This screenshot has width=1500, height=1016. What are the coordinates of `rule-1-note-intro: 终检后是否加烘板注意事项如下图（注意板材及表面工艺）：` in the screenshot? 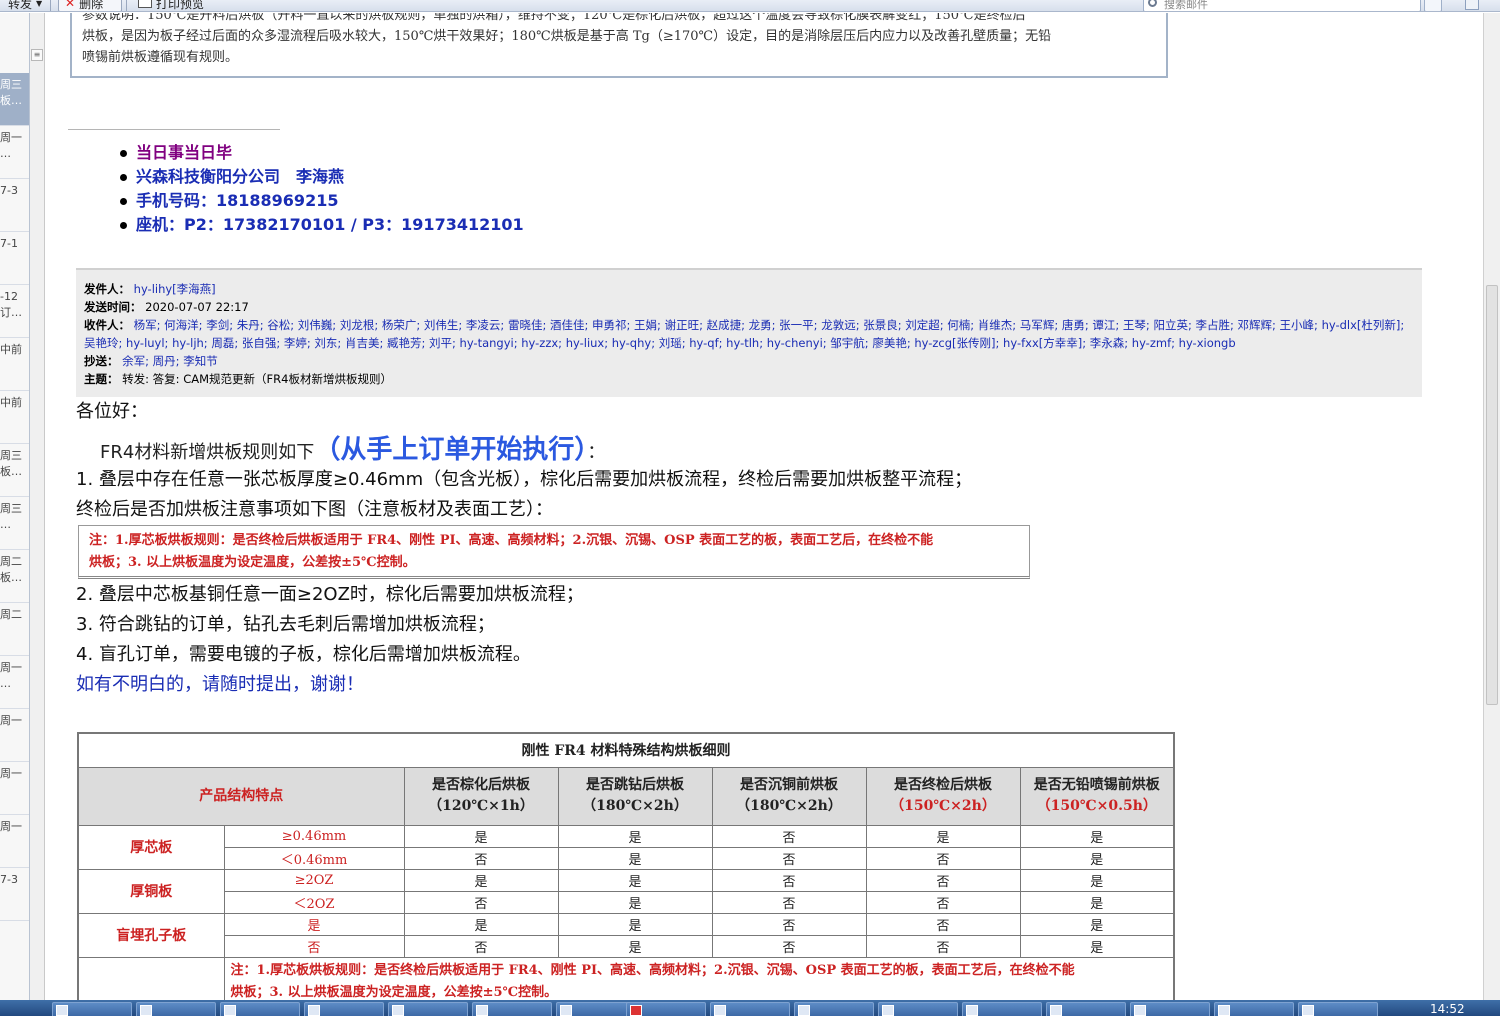 It's located at (314, 509).